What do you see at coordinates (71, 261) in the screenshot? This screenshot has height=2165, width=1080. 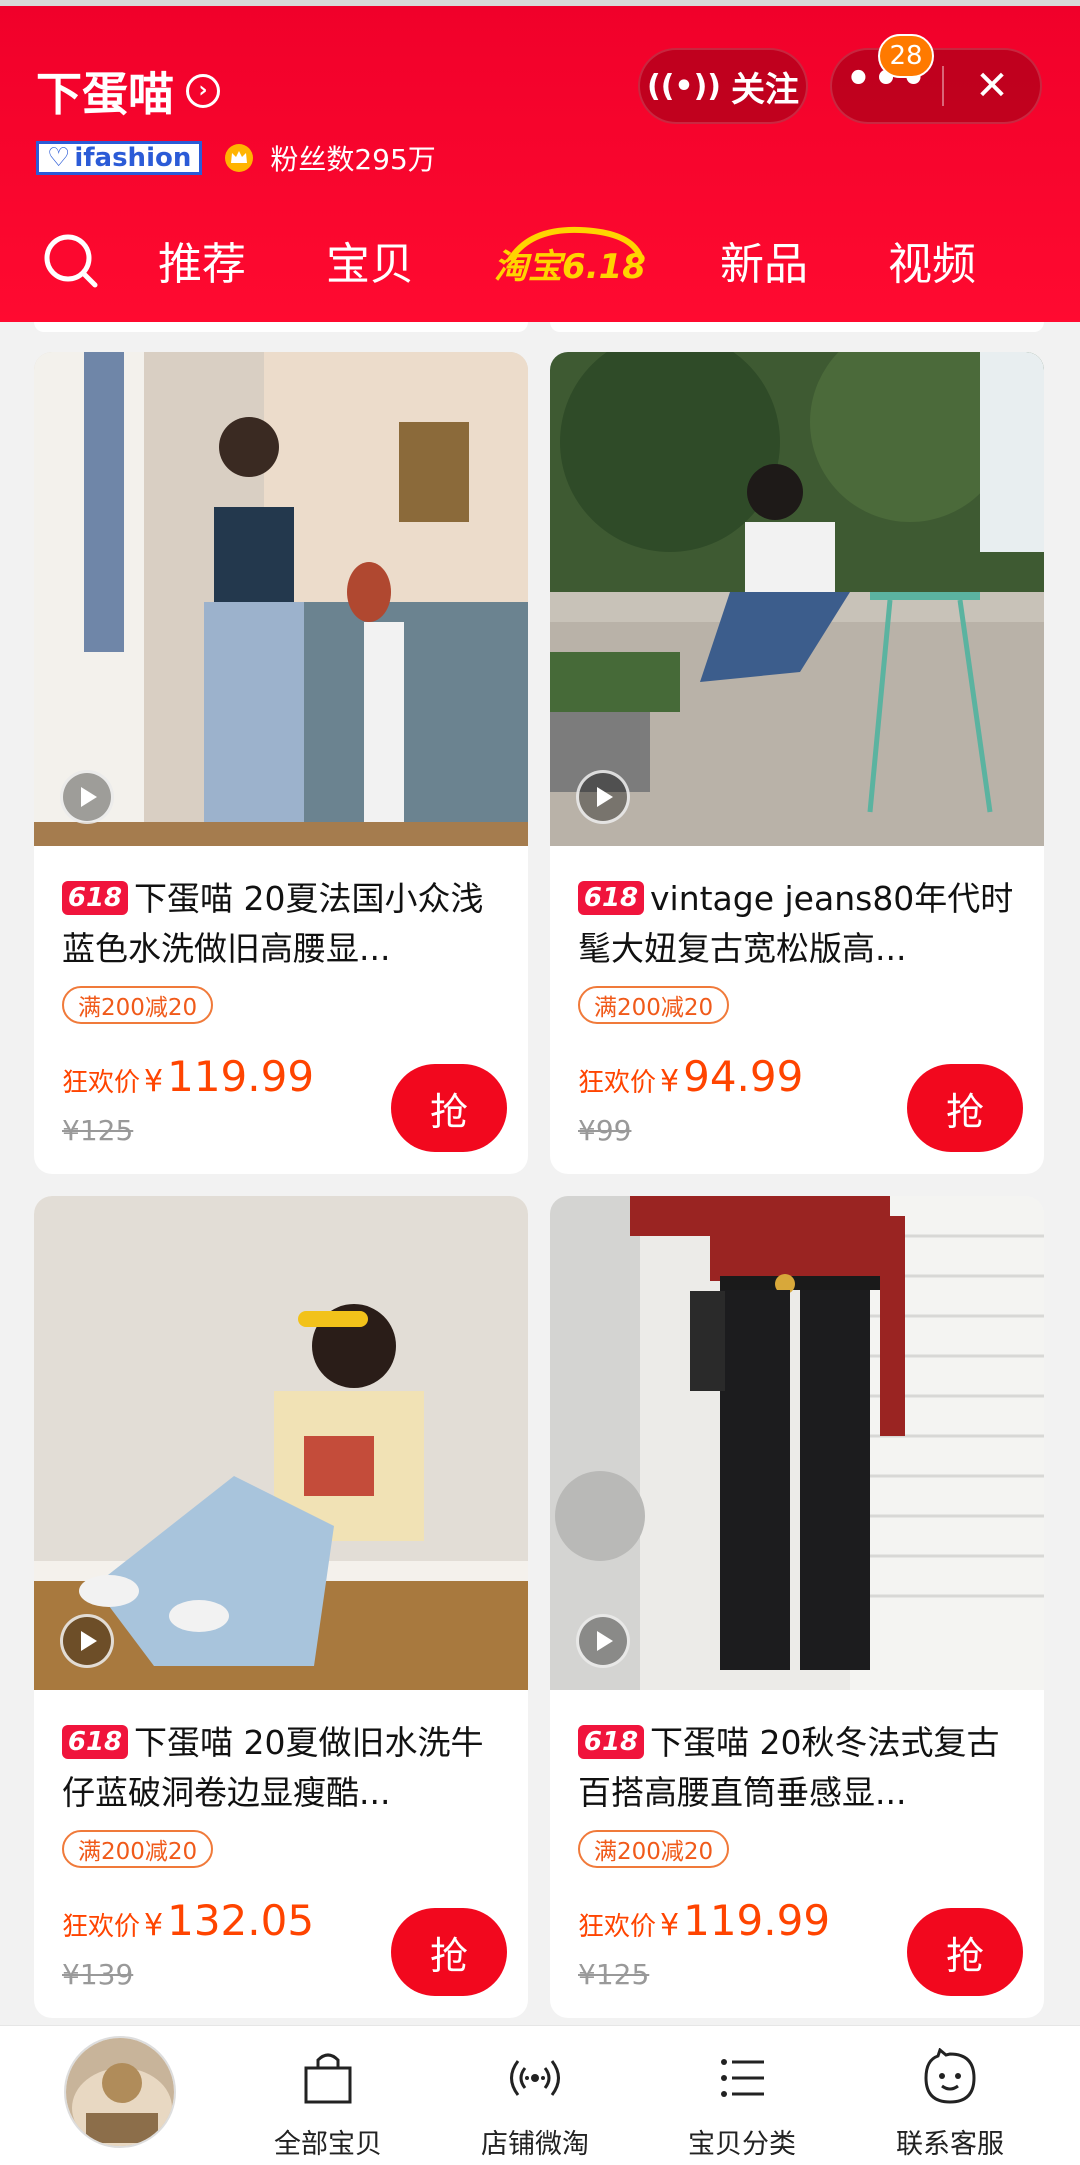 I see `search-icon` at bounding box center [71, 261].